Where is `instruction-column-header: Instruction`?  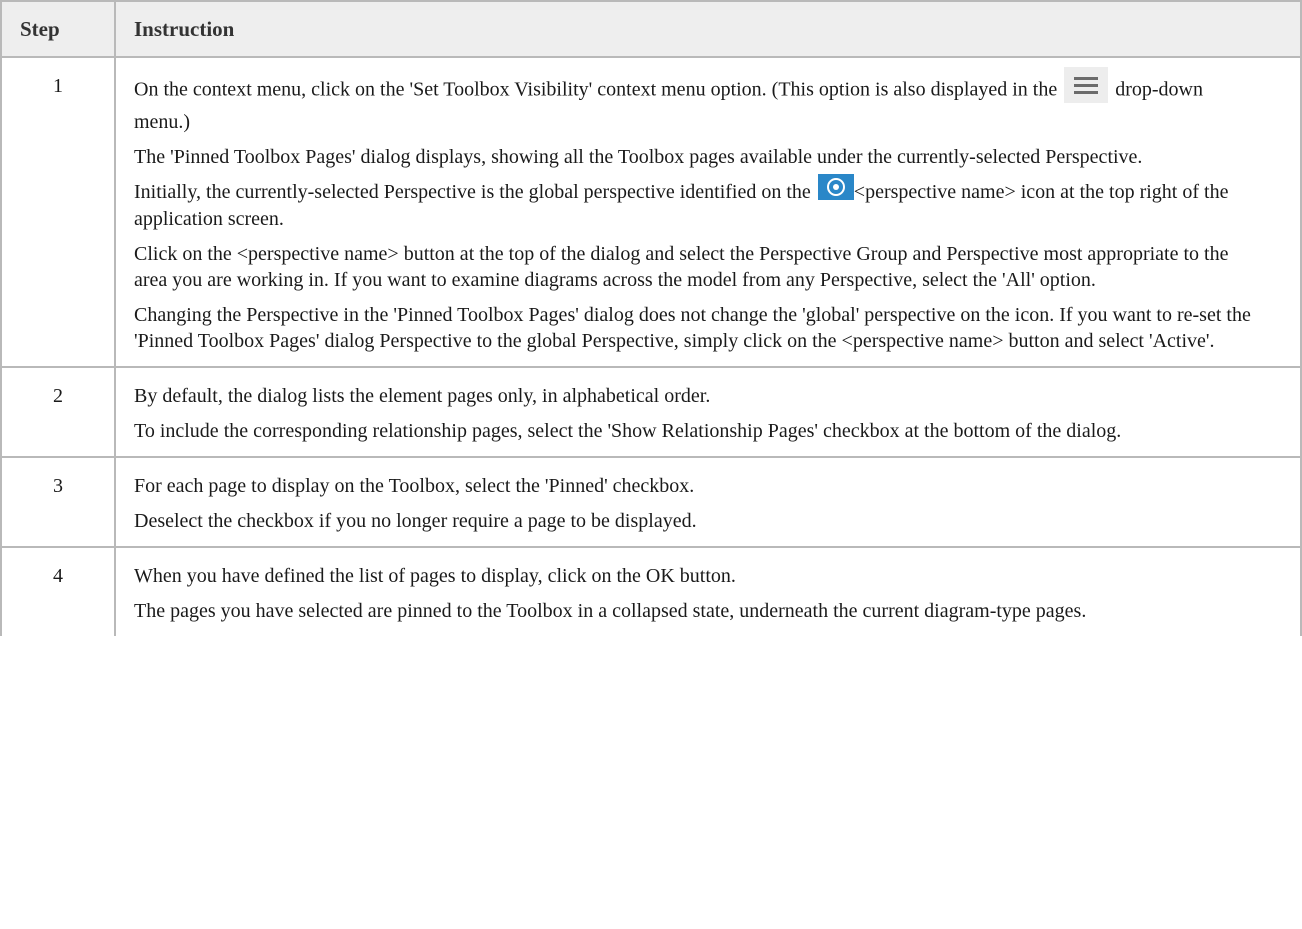 instruction-column-header: Instruction is located at coordinates (708, 29).